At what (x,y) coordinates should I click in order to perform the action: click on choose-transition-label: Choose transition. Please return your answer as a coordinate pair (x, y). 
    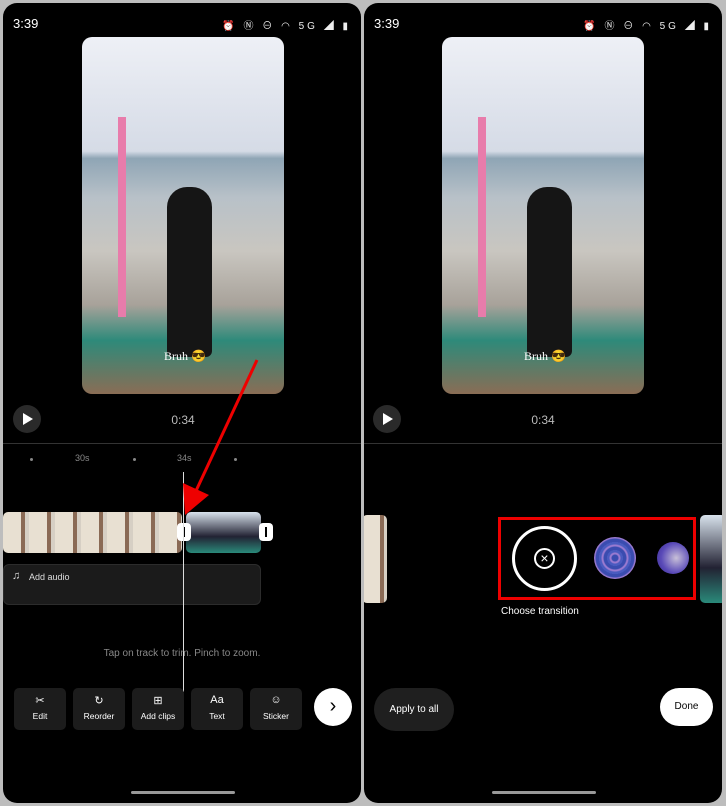
    Looking at the image, I should click on (540, 611).